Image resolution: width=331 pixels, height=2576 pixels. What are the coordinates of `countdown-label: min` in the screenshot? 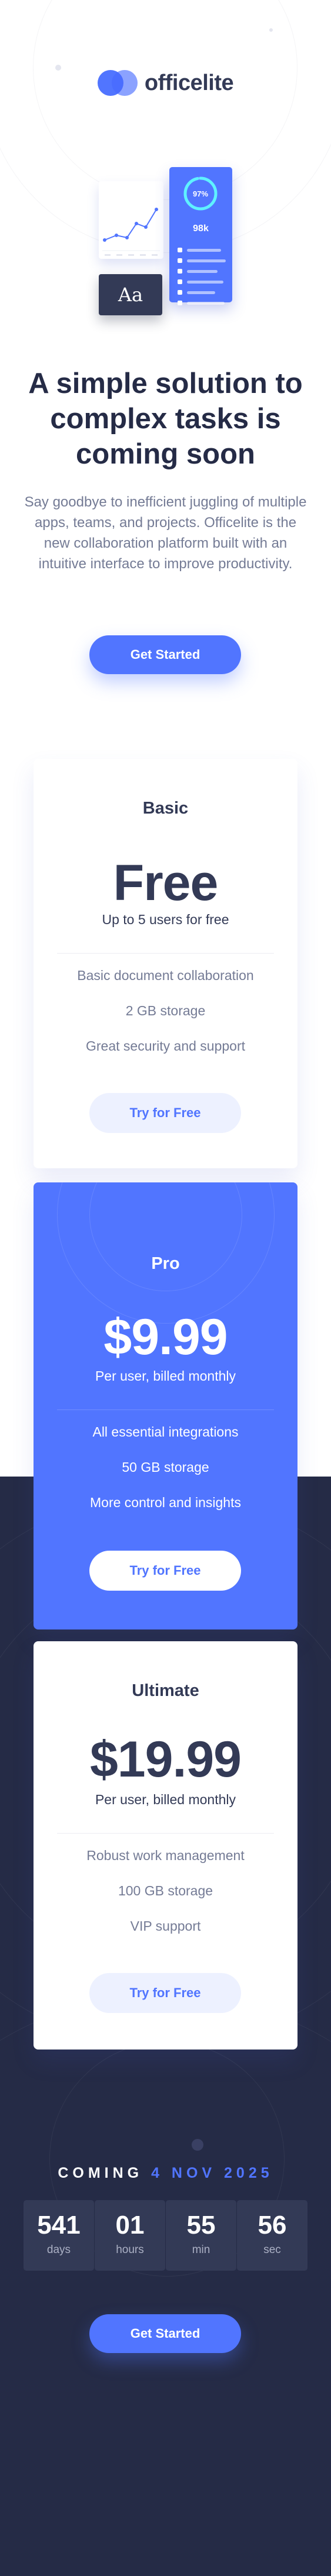 It's located at (201, 2250).